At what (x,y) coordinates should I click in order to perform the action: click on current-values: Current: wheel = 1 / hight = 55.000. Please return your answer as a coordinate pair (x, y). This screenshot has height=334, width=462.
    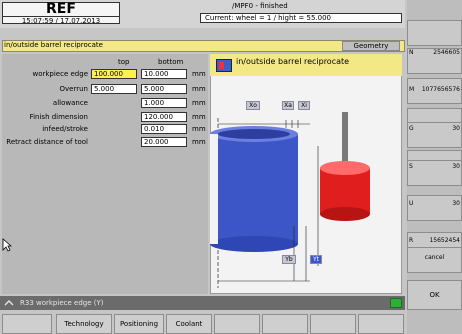
    Looking at the image, I should click on (301, 18).